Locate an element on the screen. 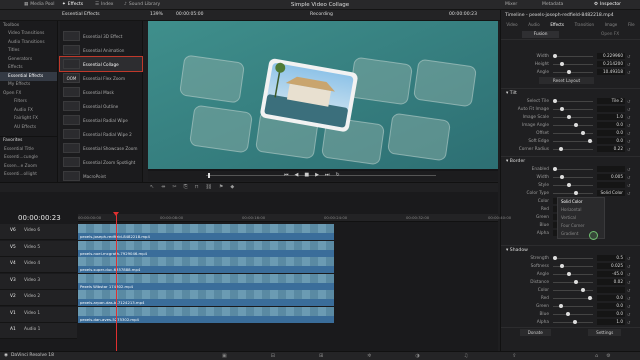  fusion-page-icon: ✲ is located at coordinates (369, 356).